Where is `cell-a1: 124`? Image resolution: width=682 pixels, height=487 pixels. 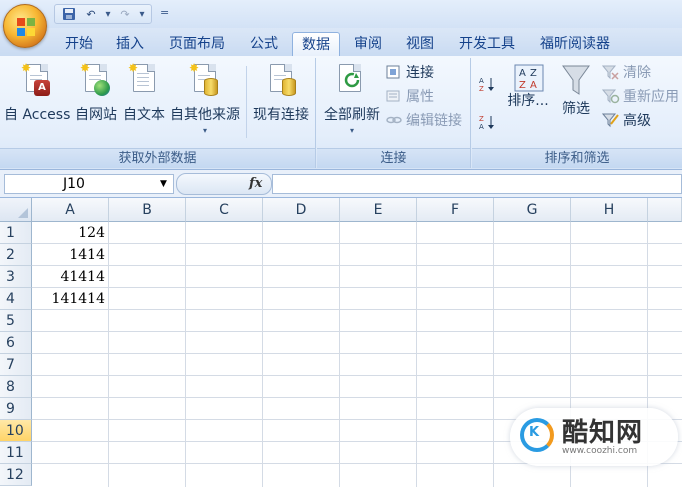 cell-a1: 124 is located at coordinates (70, 233).